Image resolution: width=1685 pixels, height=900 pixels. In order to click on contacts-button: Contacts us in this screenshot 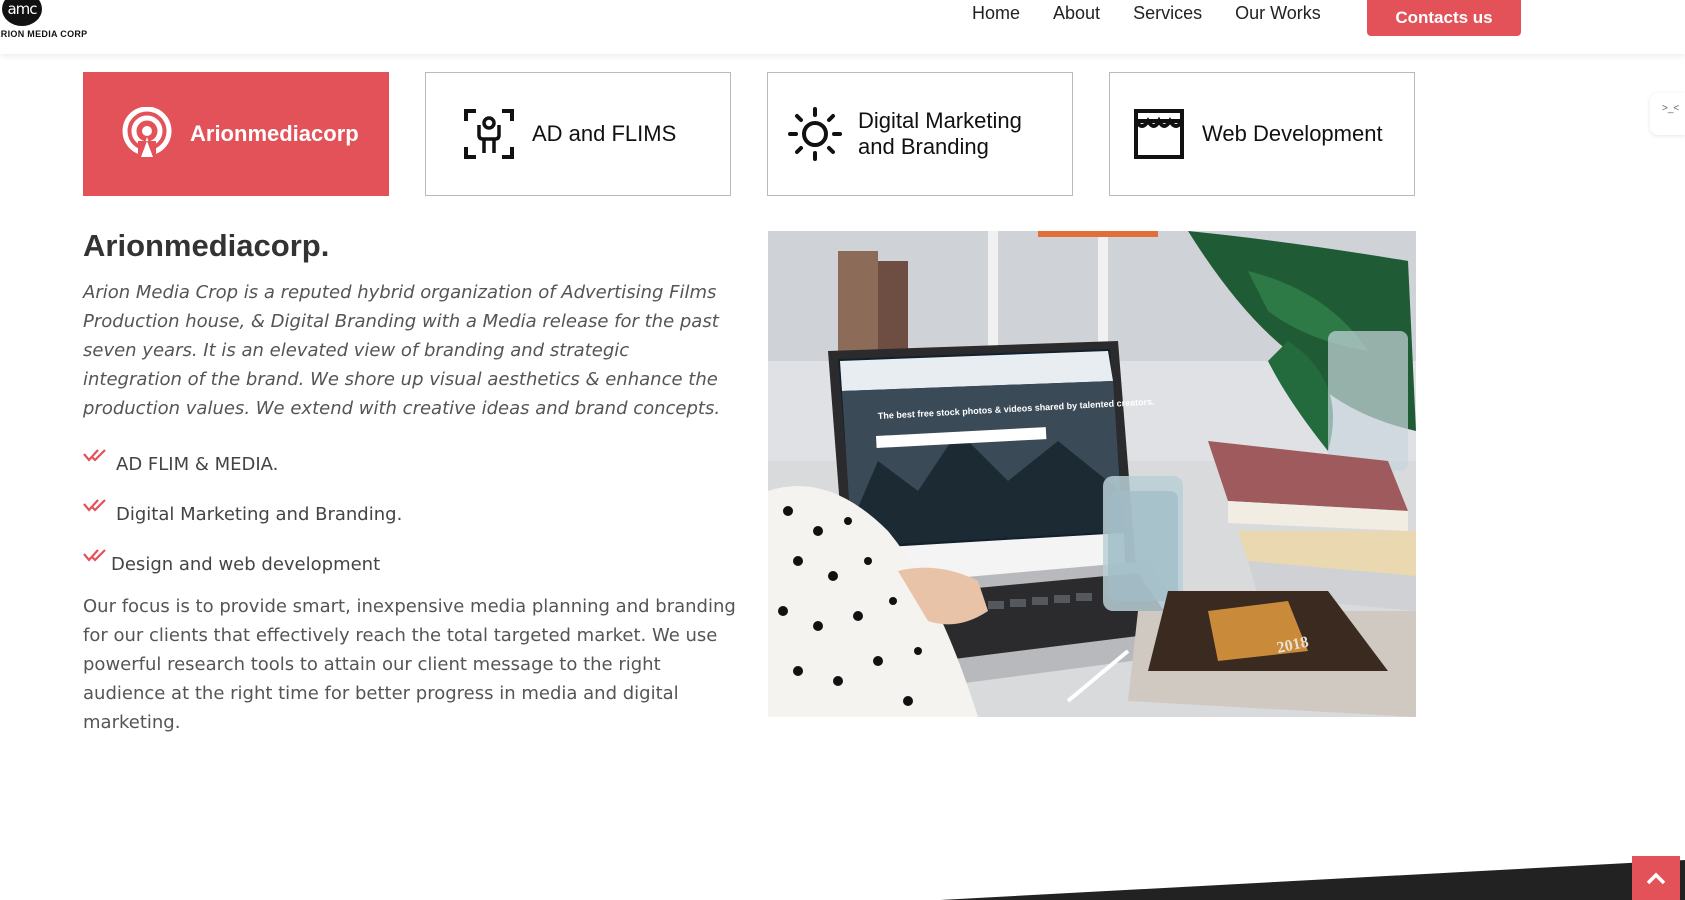, I will do `click(1444, 18)`.